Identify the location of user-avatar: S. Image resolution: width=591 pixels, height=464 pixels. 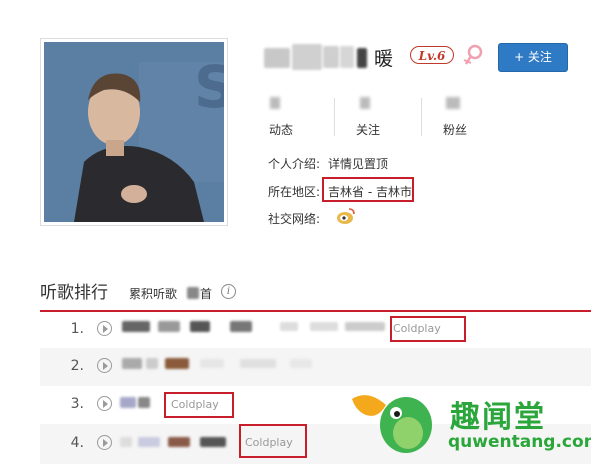
(134, 132).